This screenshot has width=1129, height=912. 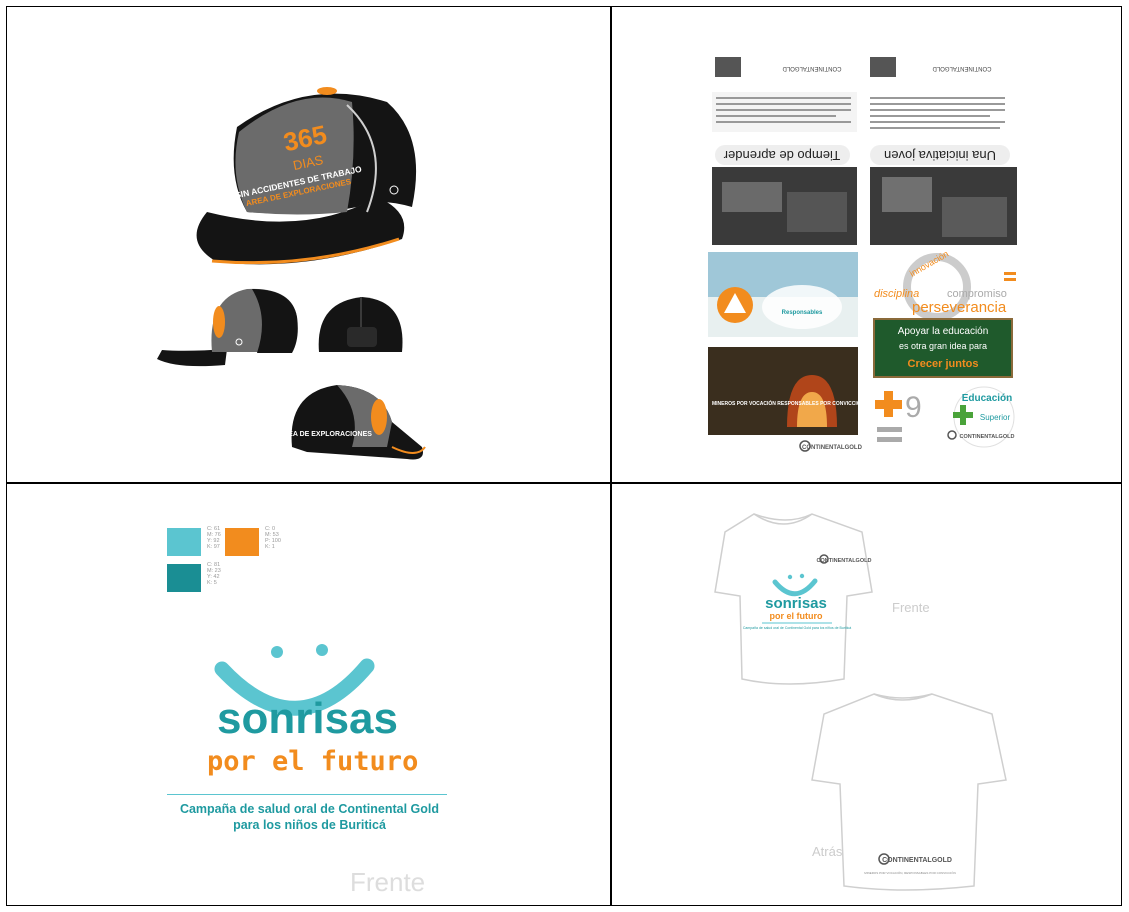 I want to click on smile-eye-left, so click(x=277, y=652).